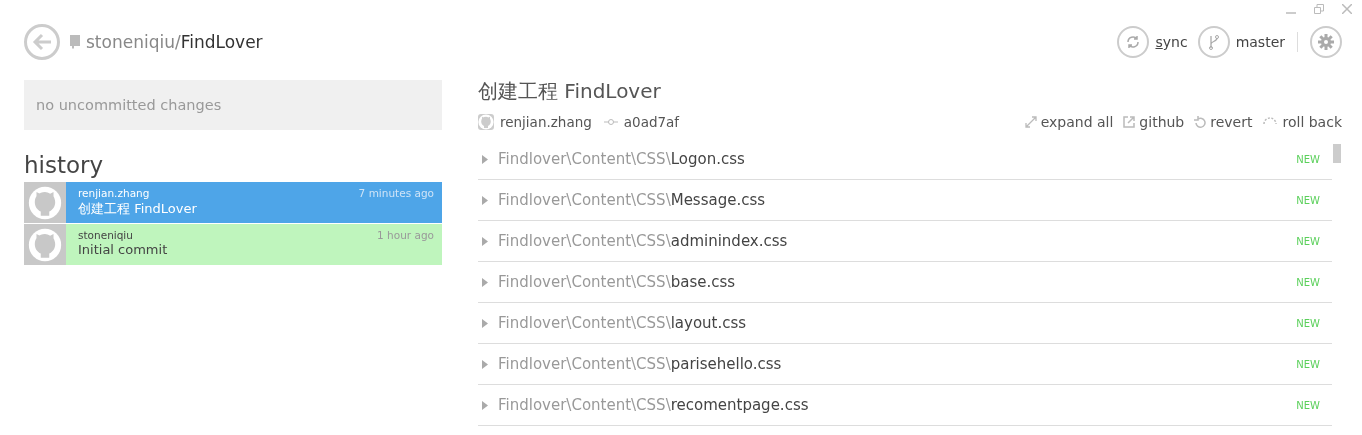 The height and width of the screenshot is (435, 1362). Describe the element at coordinates (905, 241) in the screenshot. I see `file-row: Findlover\Content\CSS\adminindex.css NEW` at that location.